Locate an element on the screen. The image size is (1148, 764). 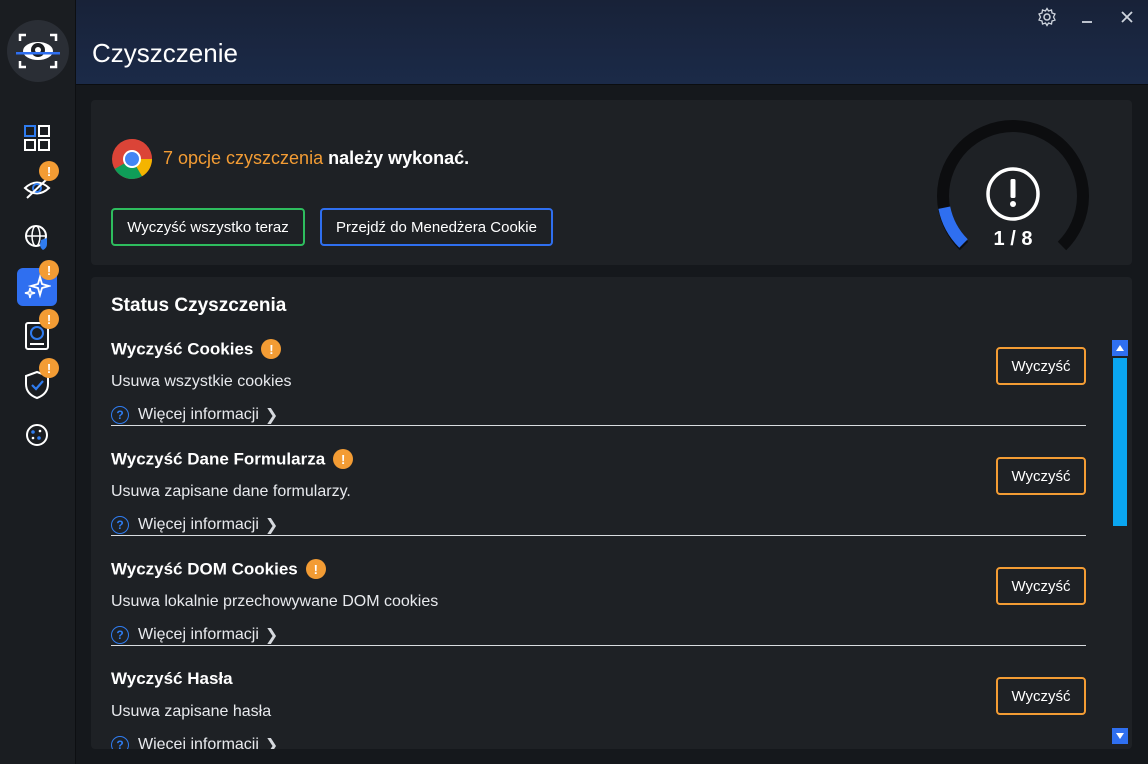
progress-gauge: 1 / 8 is located at coordinates (1013, 185).